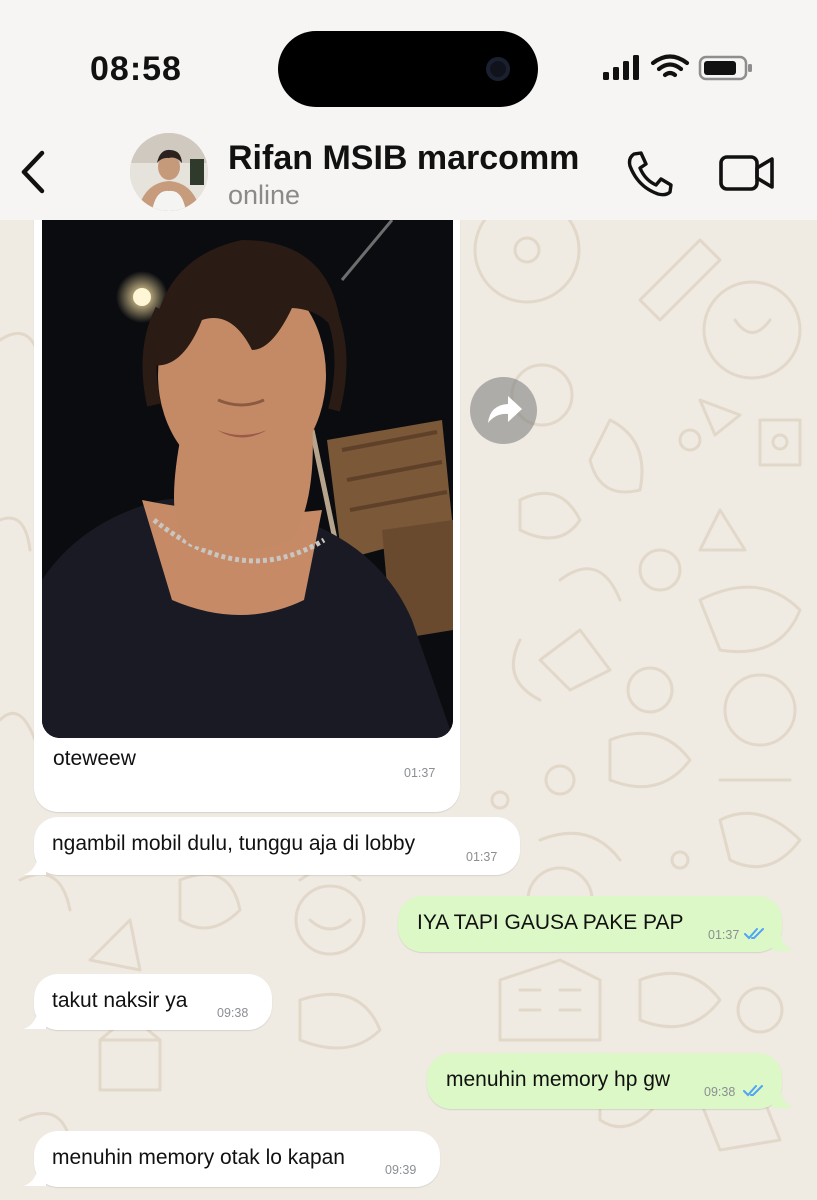  I want to click on forward-button, so click(503, 410).